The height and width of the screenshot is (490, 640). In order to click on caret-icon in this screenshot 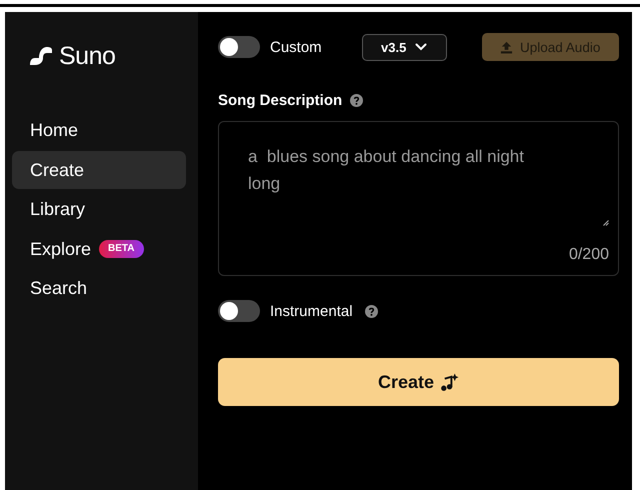, I will do `click(421, 47)`.